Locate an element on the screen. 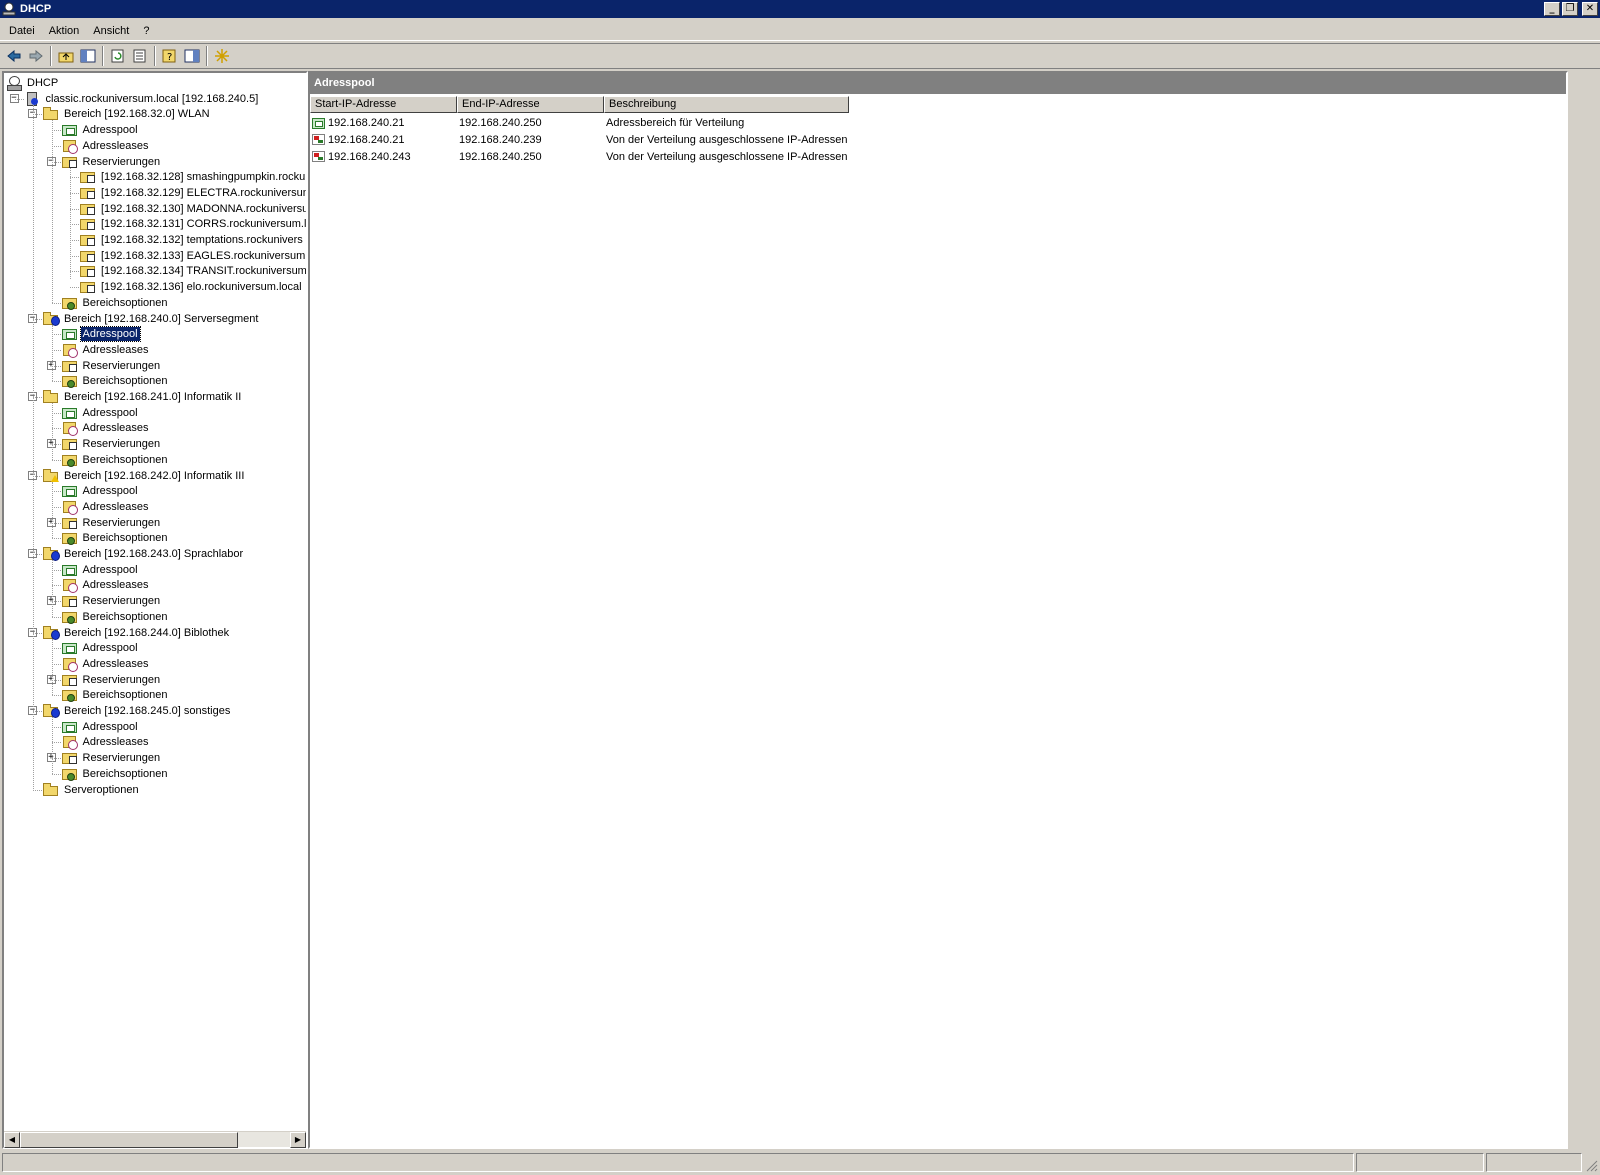 Image resolution: width=1600 pixels, height=1175 pixels. tree-node-scope: Bereich [192.168.241.0] Informatik II is located at coordinates (143, 397).